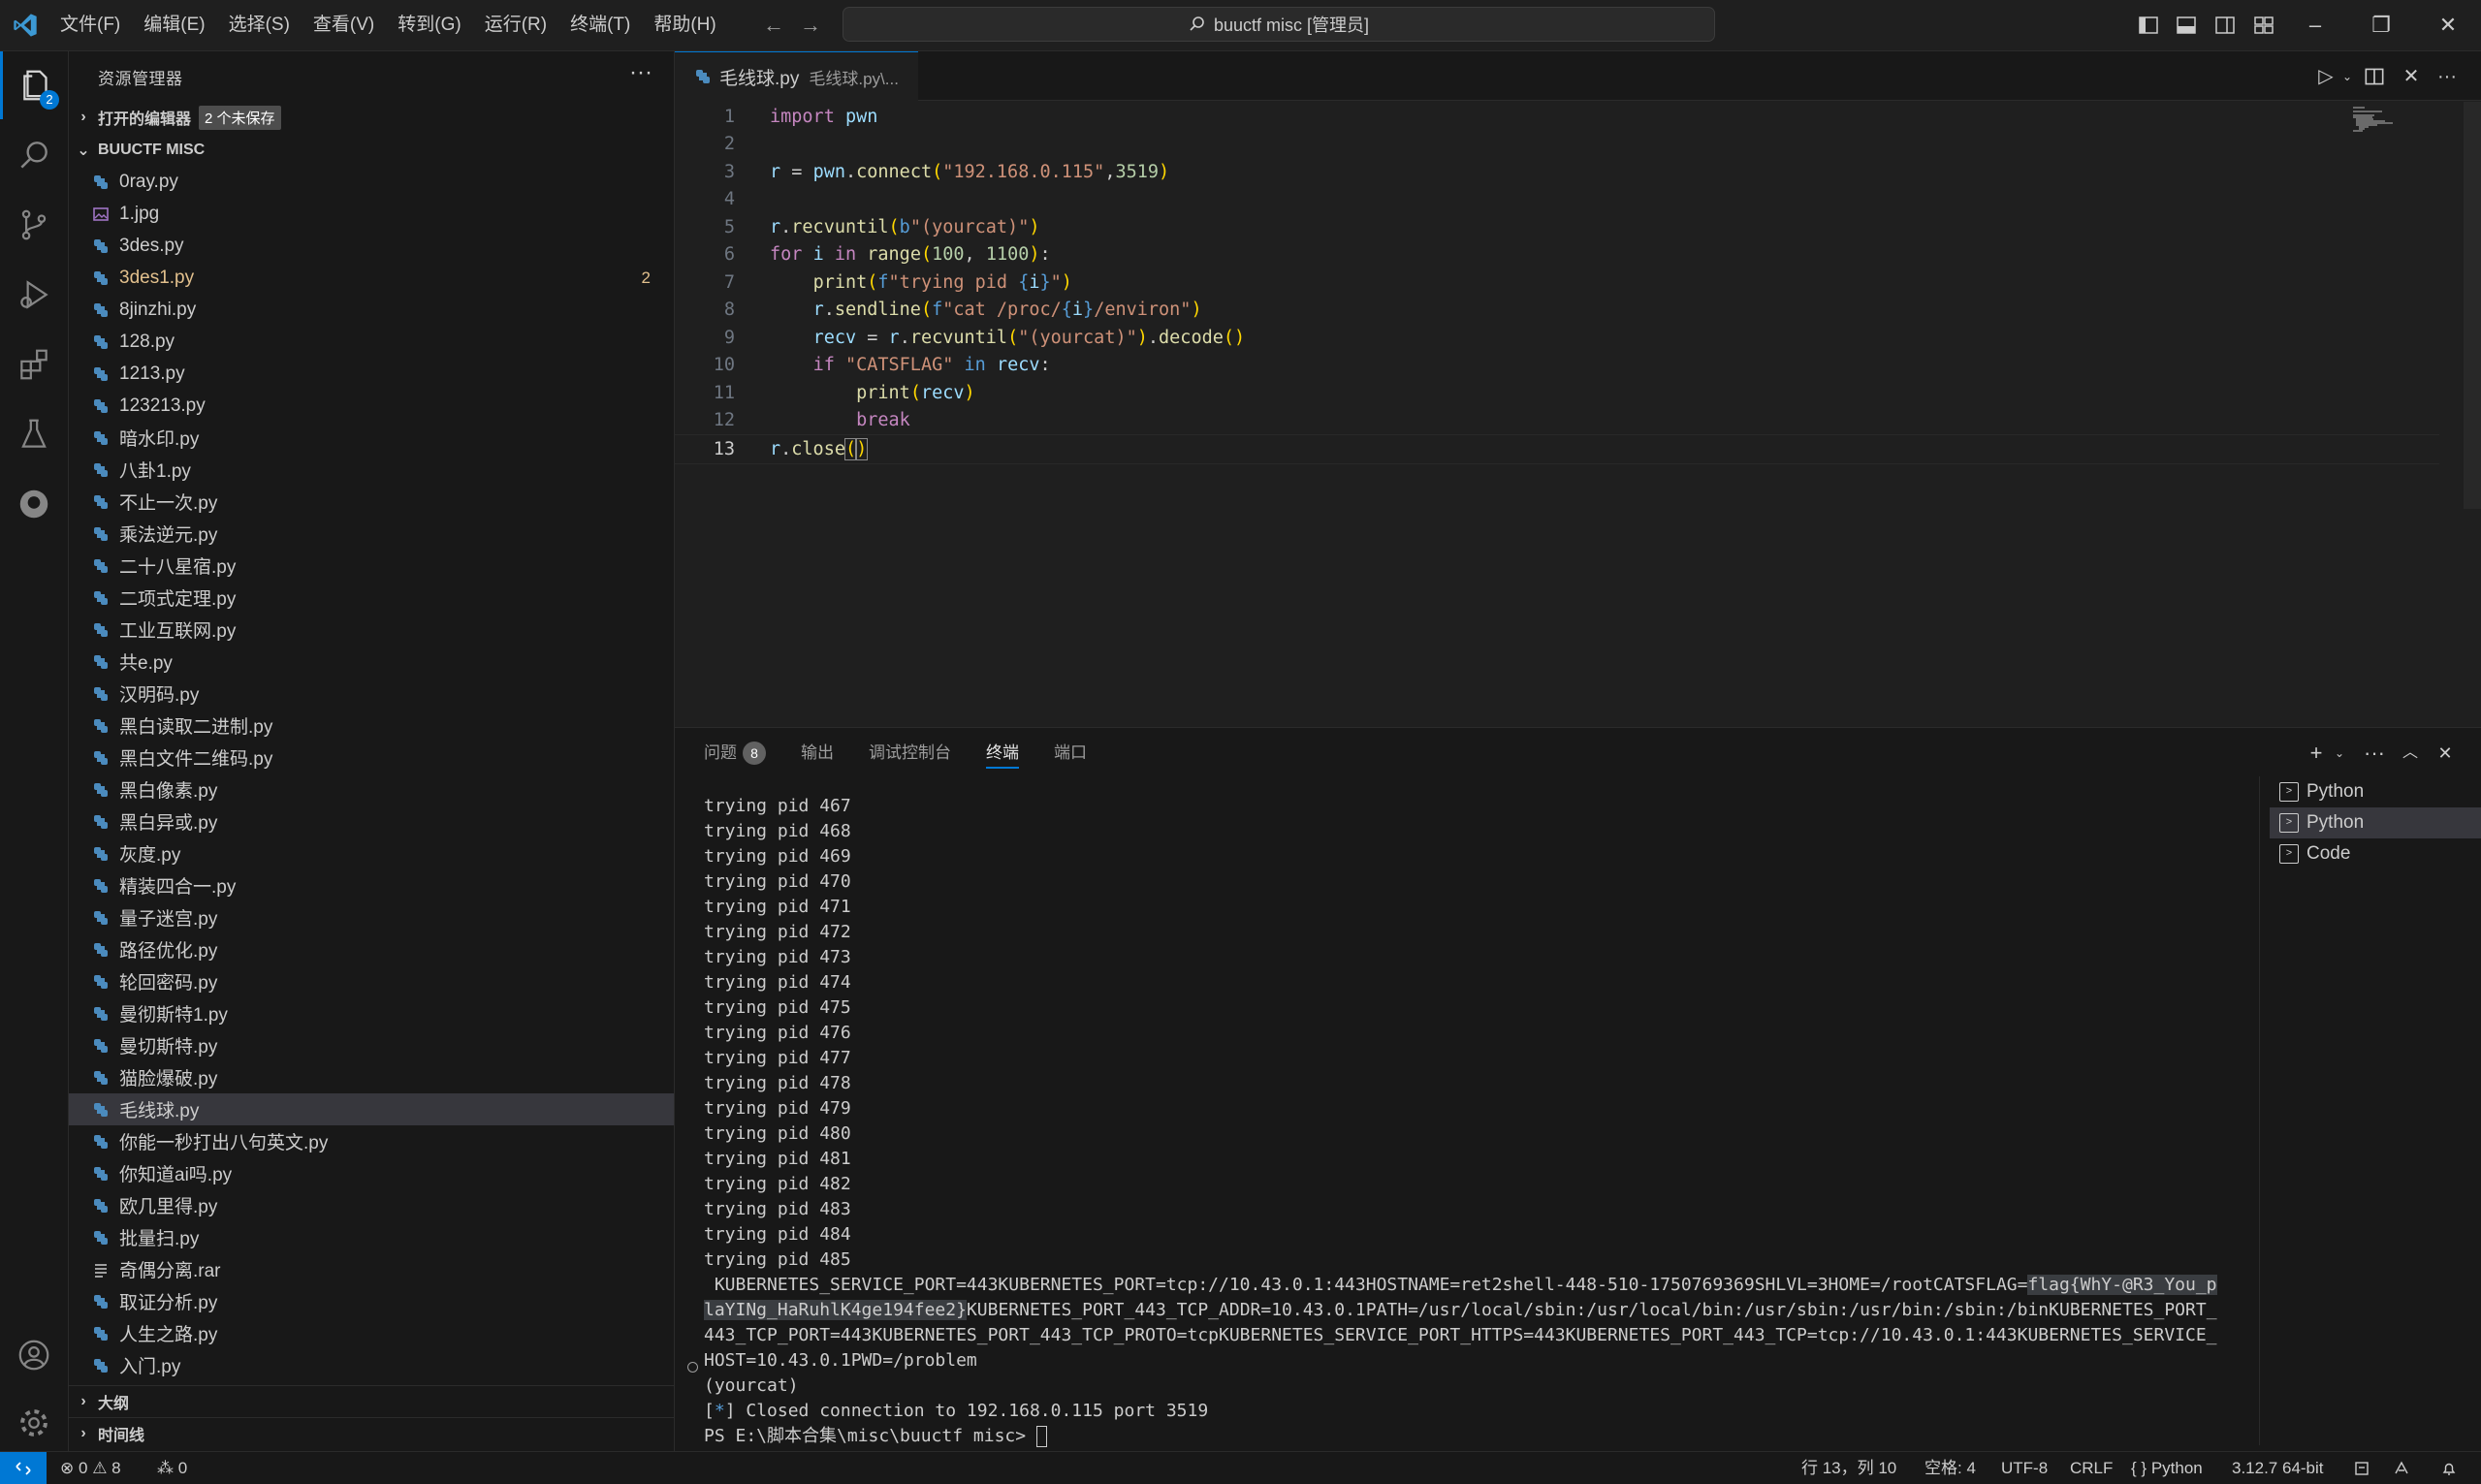 Image resolution: width=2481 pixels, height=1484 pixels. I want to click on toggle-secondary-sidebar-icon, so click(2225, 25).